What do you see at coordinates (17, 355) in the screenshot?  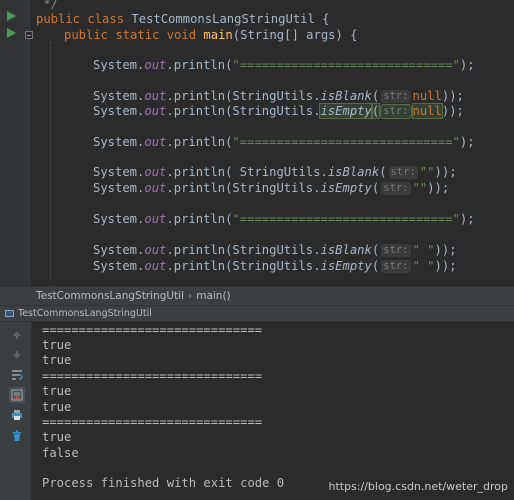 I see `down-arrow-icon` at bounding box center [17, 355].